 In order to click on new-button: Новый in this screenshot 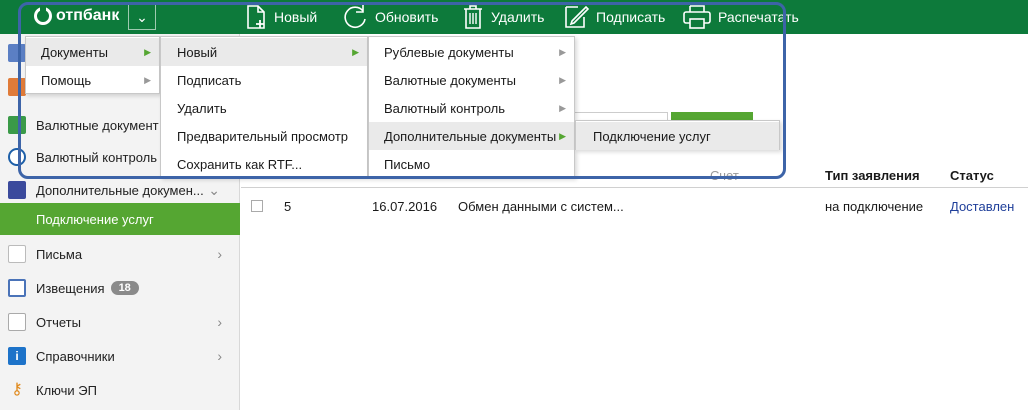, I will do `click(280, 17)`.